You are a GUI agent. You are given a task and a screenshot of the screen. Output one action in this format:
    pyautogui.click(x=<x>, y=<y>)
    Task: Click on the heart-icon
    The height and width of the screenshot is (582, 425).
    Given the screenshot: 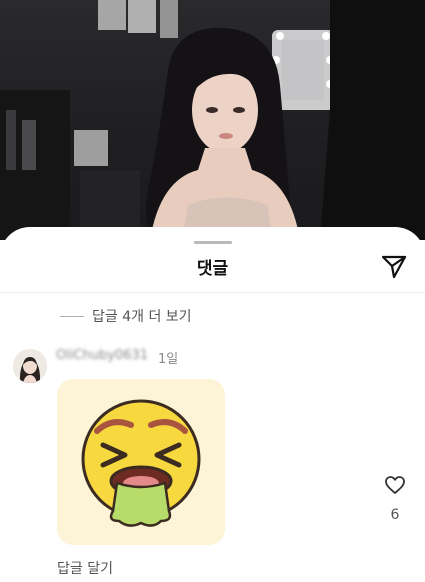 What is the action you would take?
    pyautogui.click(x=395, y=485)
    